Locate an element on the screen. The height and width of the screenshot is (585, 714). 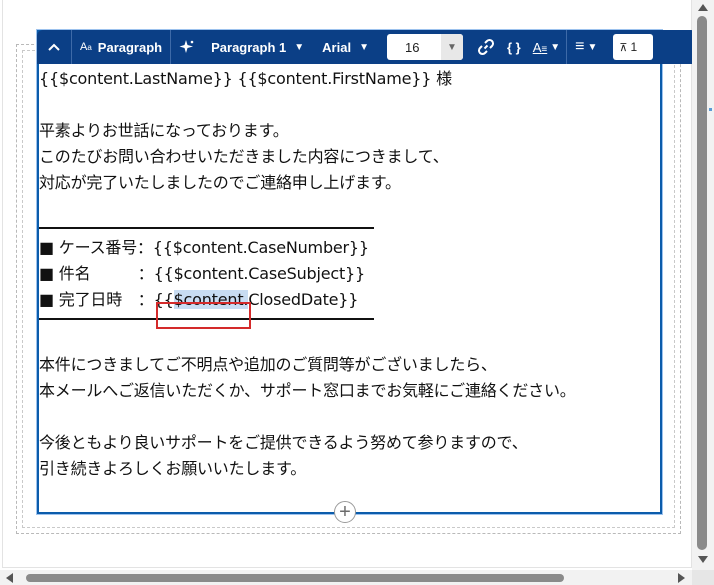
text-line: このたびお問い合わせいただきました内容につきまして、 is located at coordinates (244, 156).